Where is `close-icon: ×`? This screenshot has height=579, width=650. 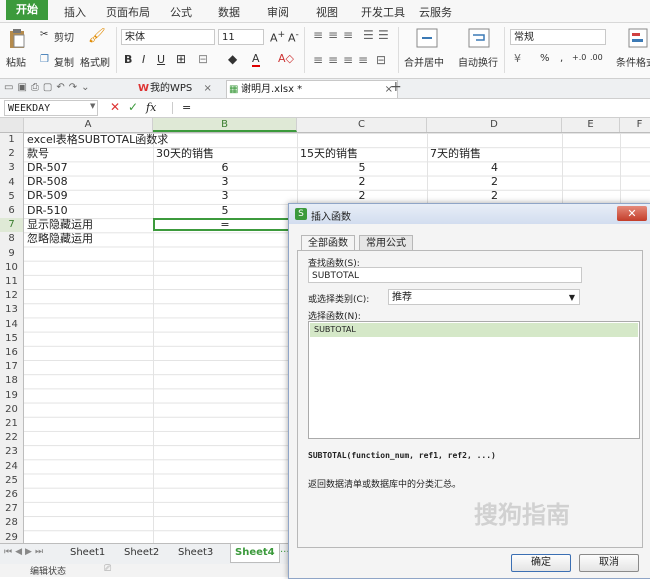 close-icon: × is located at coordinates (207, 88).